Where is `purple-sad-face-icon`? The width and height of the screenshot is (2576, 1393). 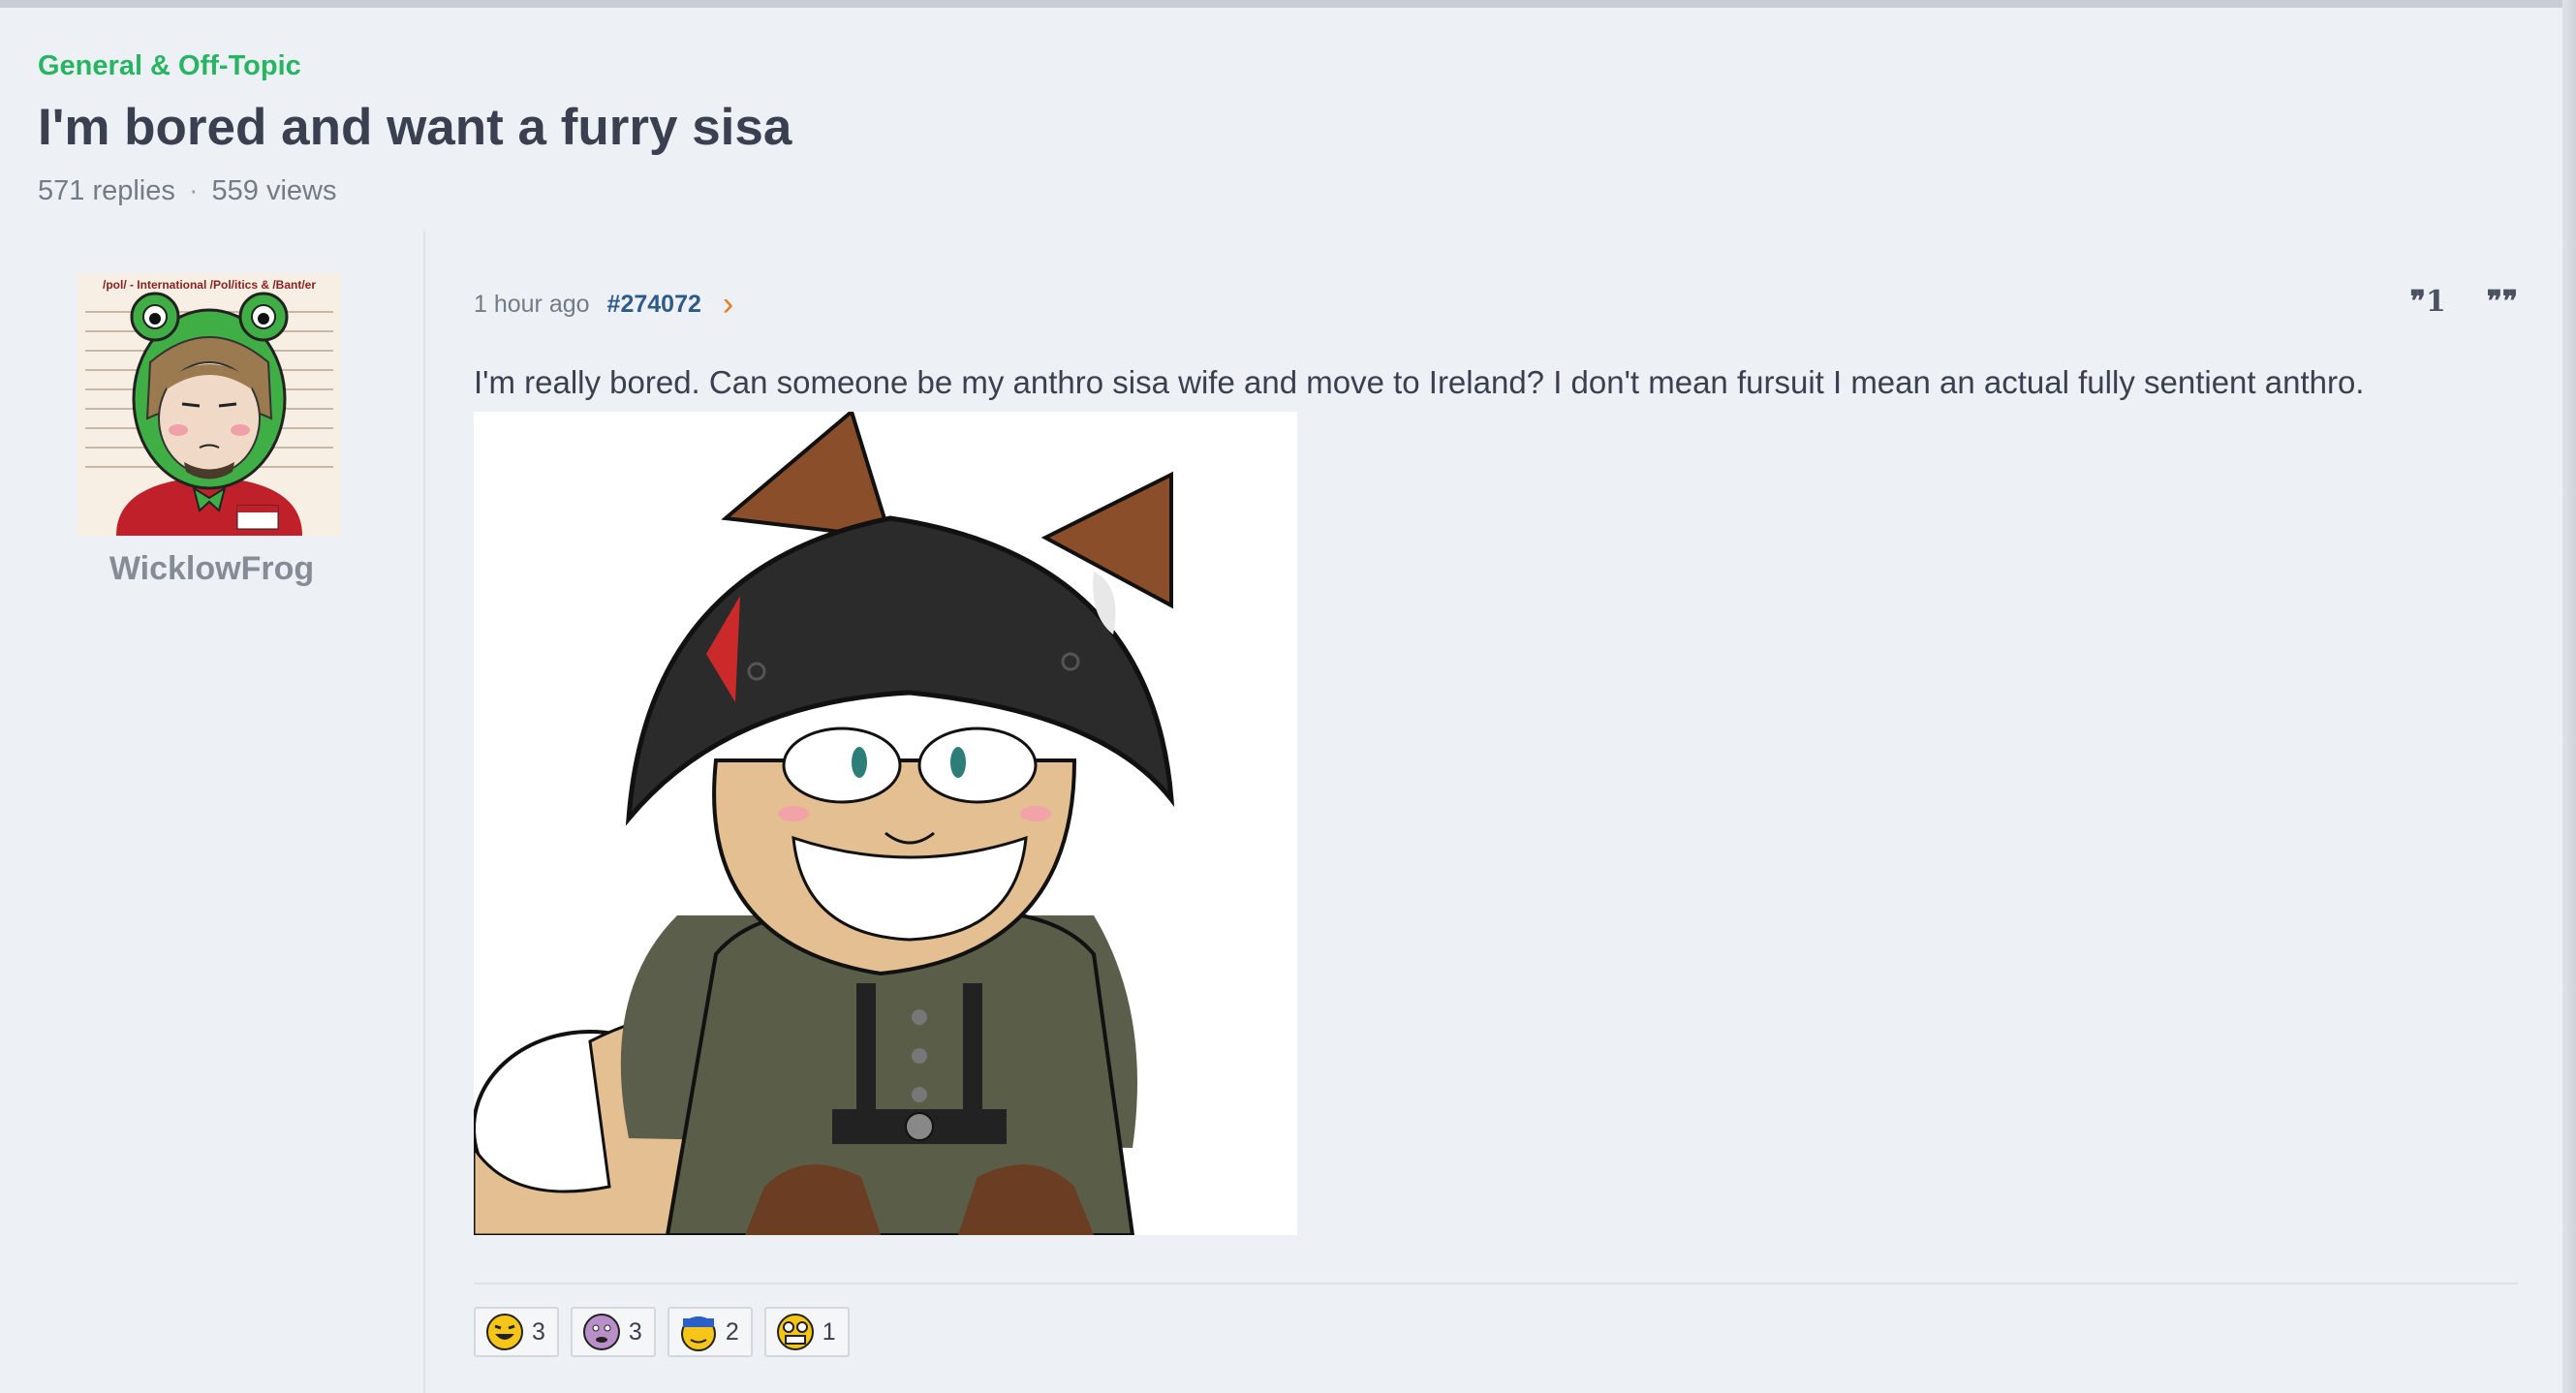
purple-sad-face-icon is located at coordinates (601, 1332).